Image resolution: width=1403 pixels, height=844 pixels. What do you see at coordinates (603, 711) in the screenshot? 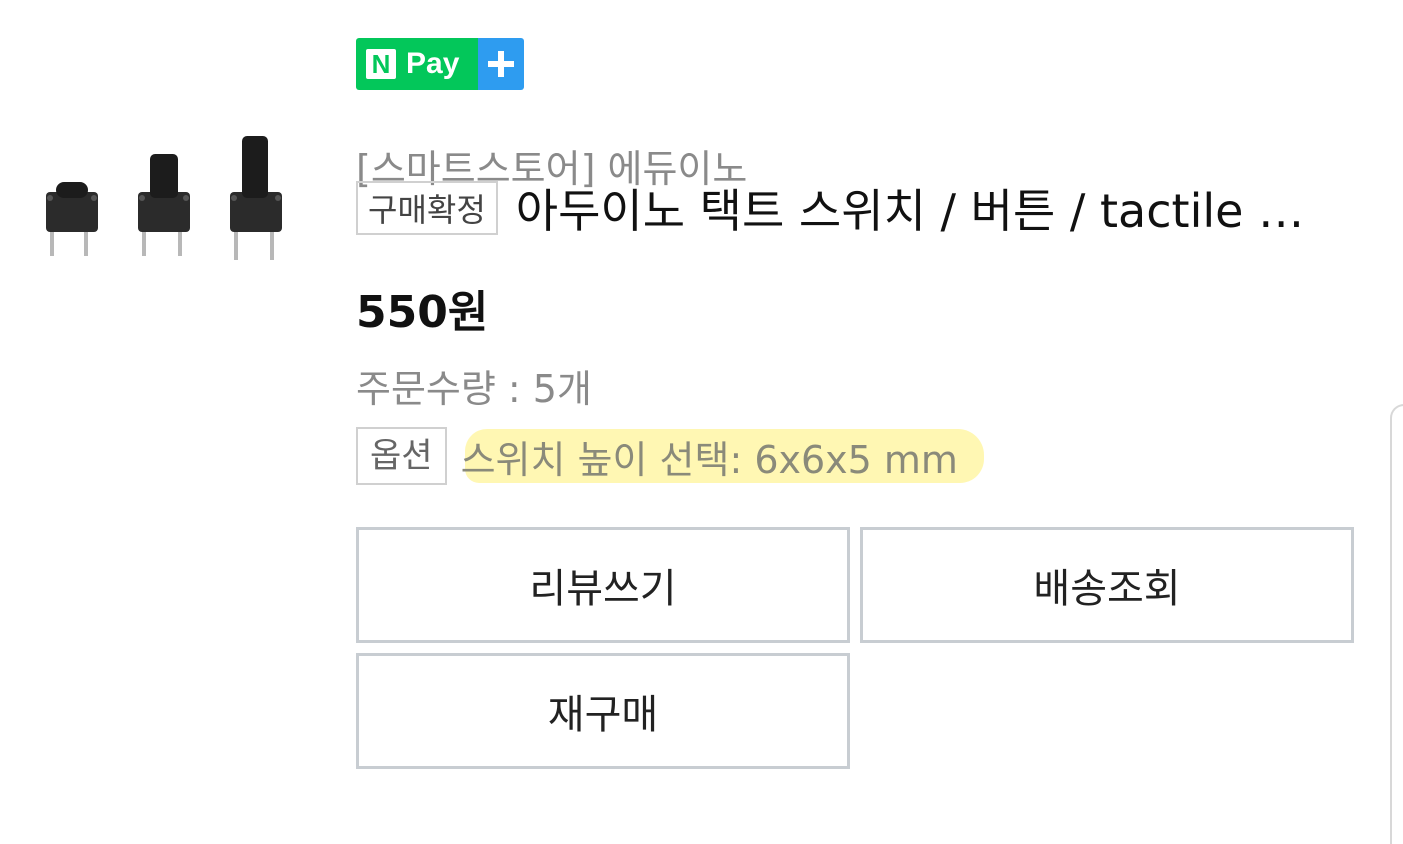
I see `repurchase-button: 재구매` at bounding box center [603, 711].